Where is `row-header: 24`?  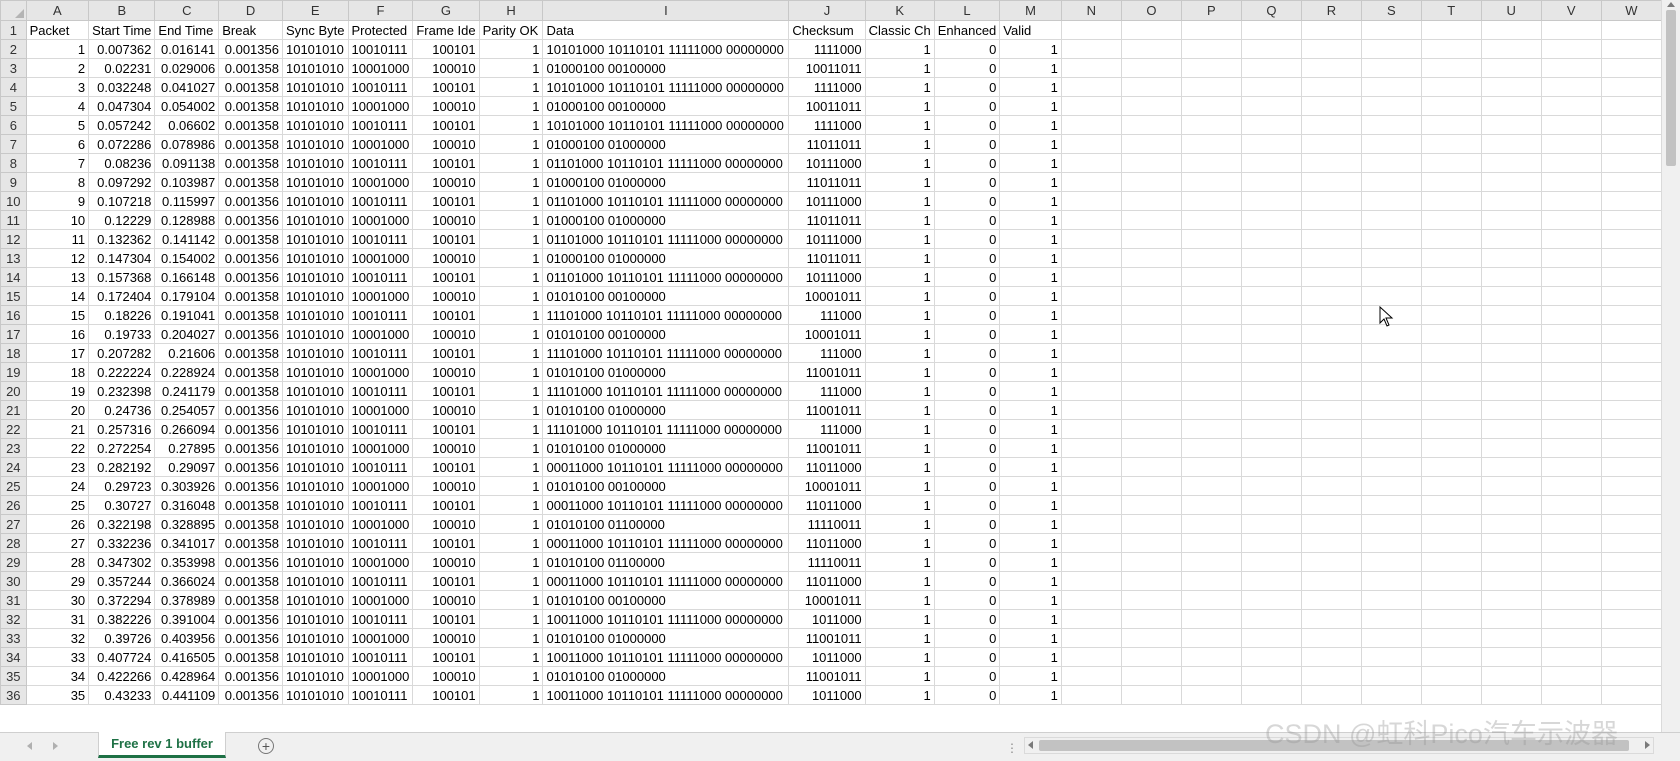
row-header: 24 is located at coordinates (13, 467).